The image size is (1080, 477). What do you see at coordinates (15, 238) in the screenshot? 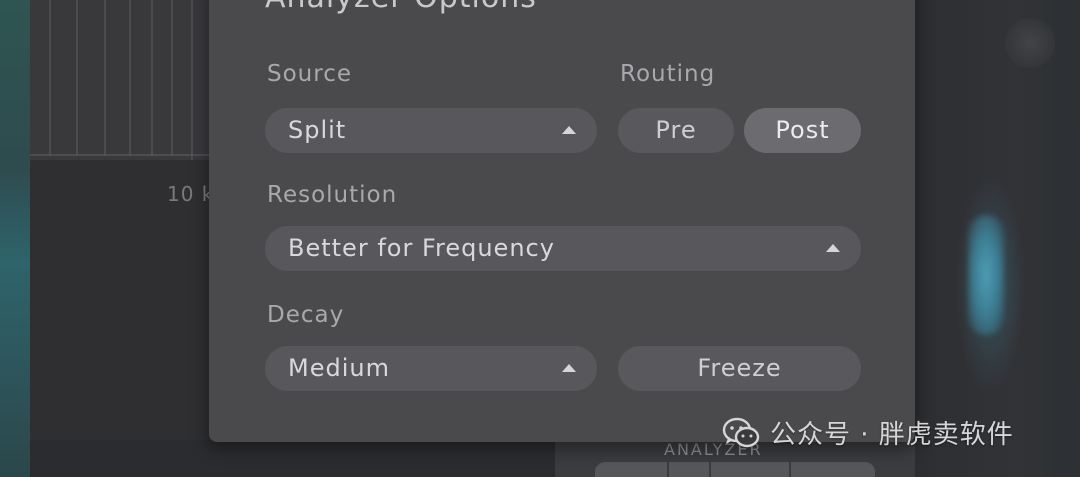
I see `left-side-meter` at bounding box center [15, 238].